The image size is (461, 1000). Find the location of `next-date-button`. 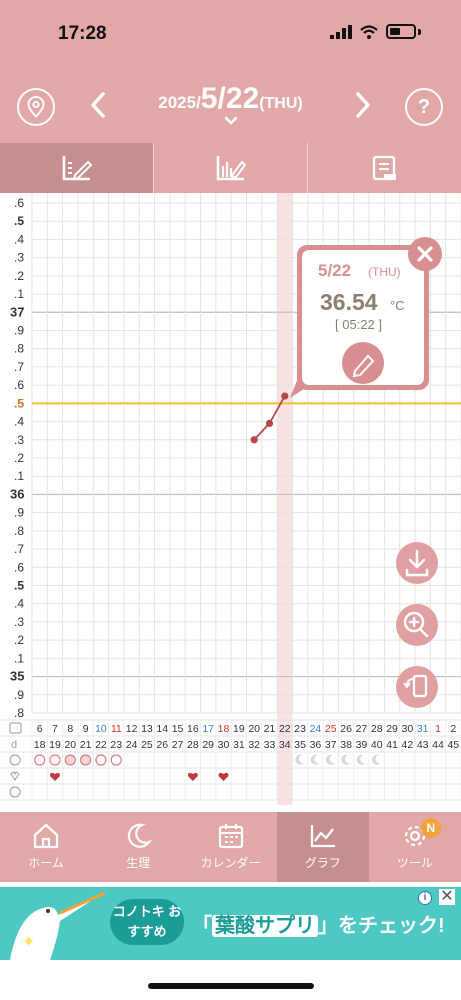

next-date-button is located at coordinates (363, 109).